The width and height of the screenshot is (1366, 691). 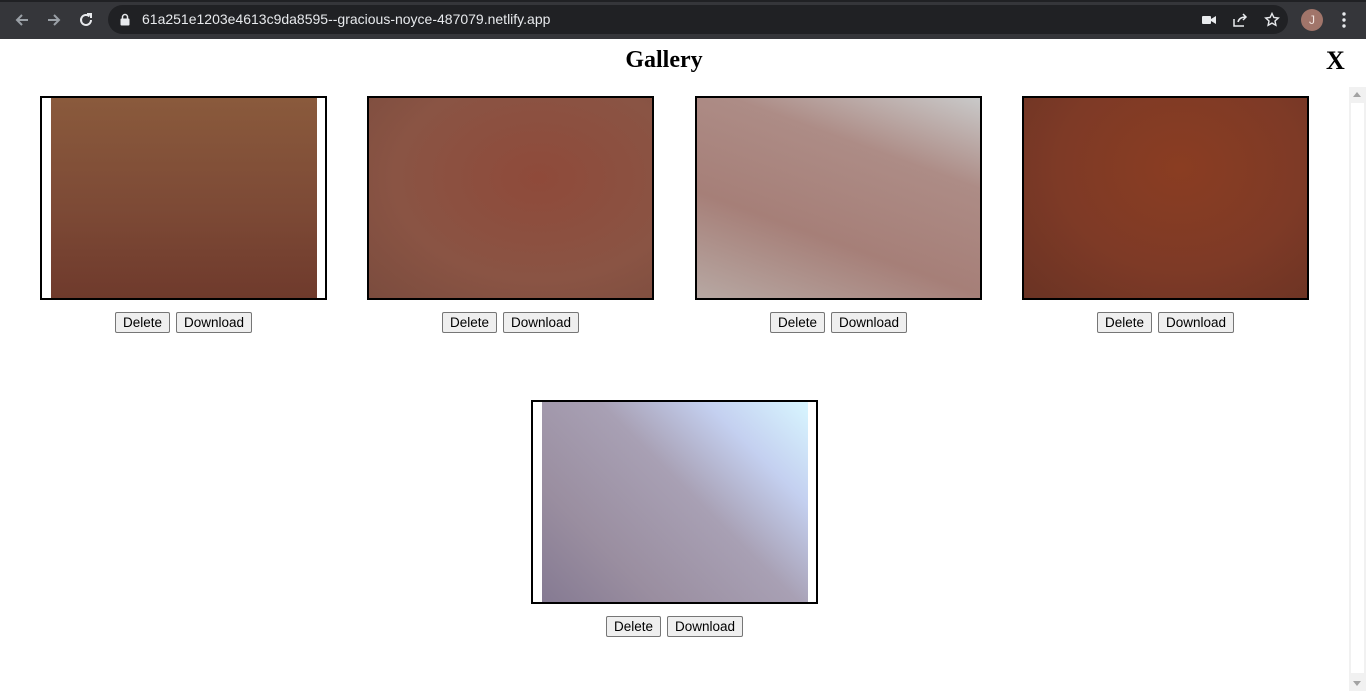 What do you see at coordinates (683, 1) in the screenshot?
I see `tab-strip` at bounding box center [683, 1].